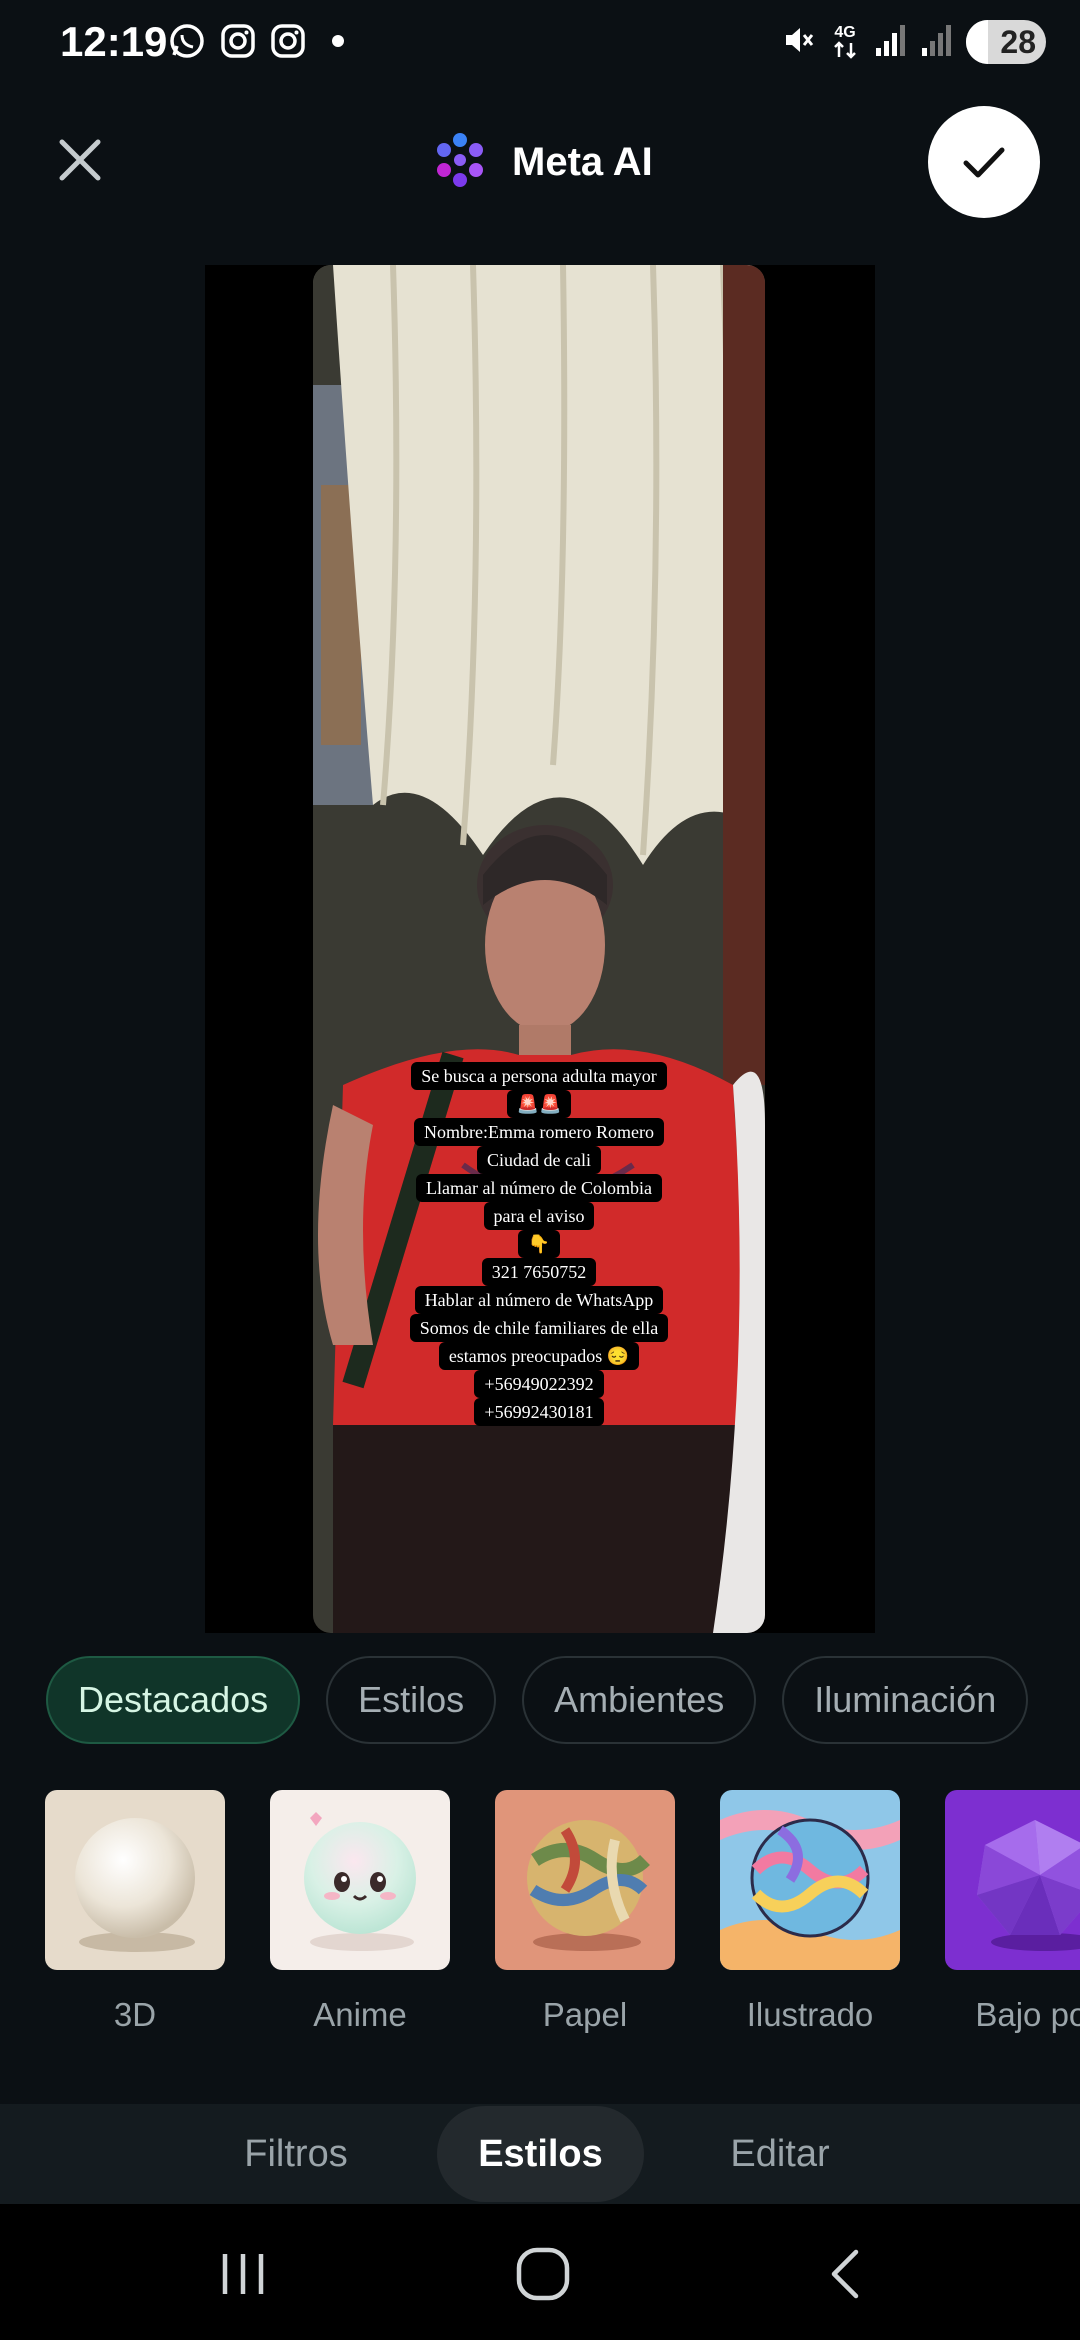  What do you see at coordinates (539, 1328) in the screenshot?
I see `overlay-text-line: Somos de chile familiares de ella` at bounding box center [539, 1328].